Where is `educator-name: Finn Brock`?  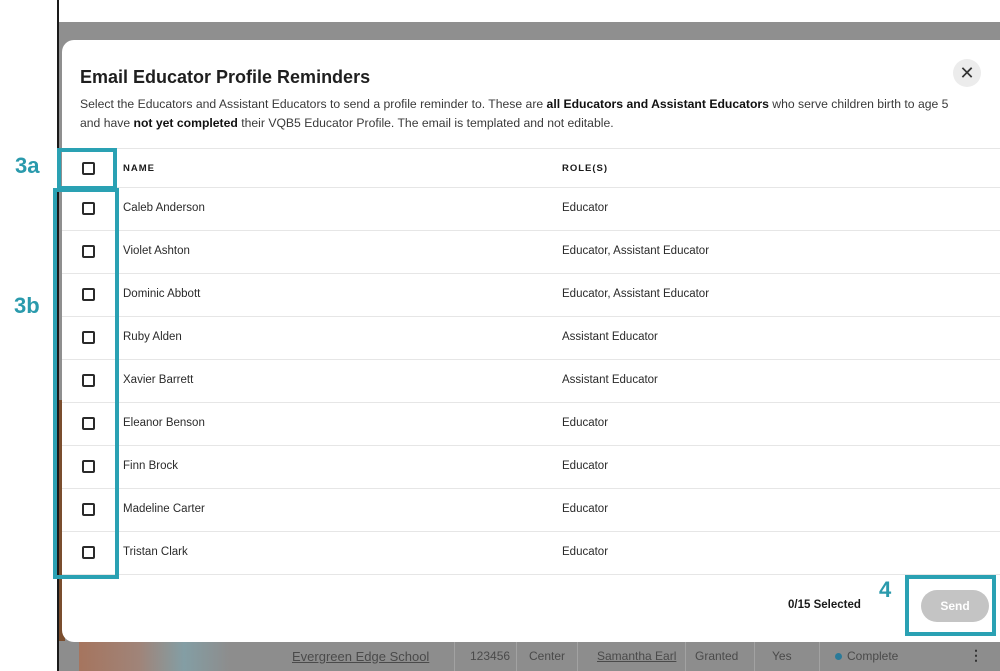 educator-name: Finn Brock is located at coordinates (150, 466).